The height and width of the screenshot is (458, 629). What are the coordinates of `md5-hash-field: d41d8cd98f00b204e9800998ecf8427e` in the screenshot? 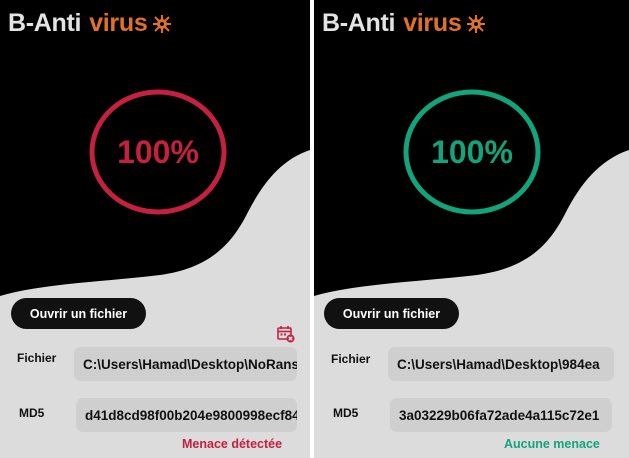 It's located at (186, 415).